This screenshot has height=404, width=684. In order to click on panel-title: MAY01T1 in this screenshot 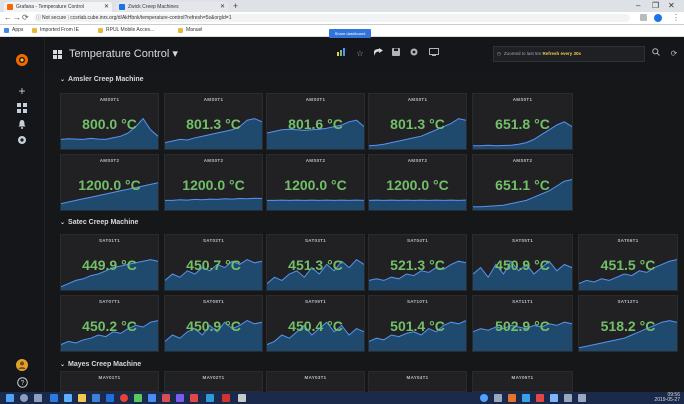, I will do `click(109, 377)`.